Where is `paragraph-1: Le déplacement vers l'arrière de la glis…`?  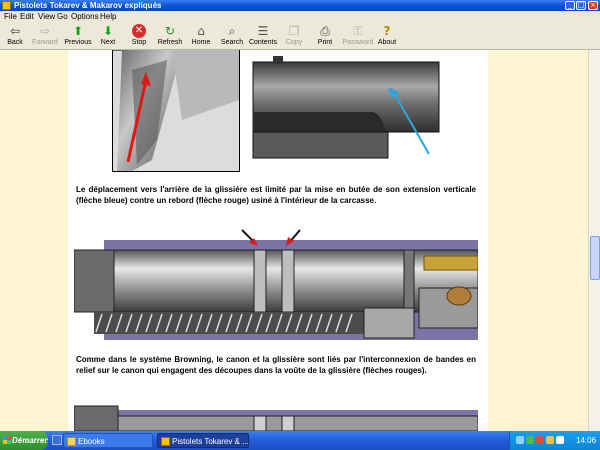
paragraph-1: Le déplacement vers l'arrière de la glis… is located at coordinates (276, 195).